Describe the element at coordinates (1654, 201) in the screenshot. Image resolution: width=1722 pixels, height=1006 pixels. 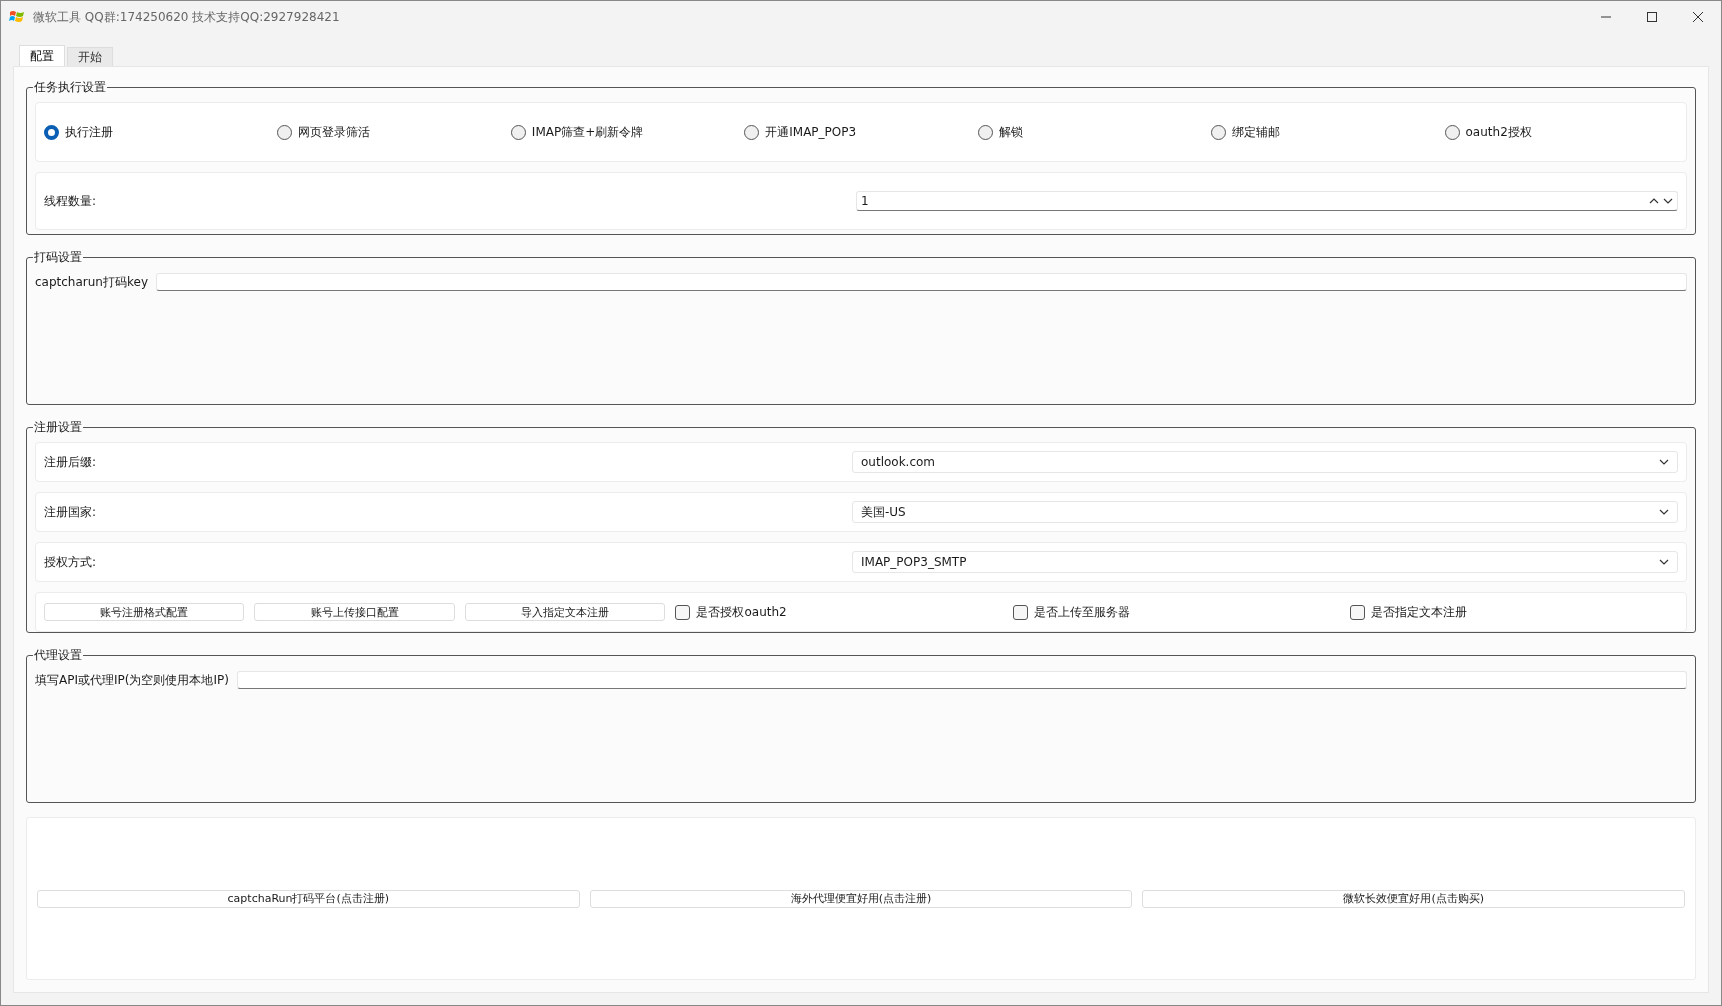
I see `chevron-up-icon` at that location.